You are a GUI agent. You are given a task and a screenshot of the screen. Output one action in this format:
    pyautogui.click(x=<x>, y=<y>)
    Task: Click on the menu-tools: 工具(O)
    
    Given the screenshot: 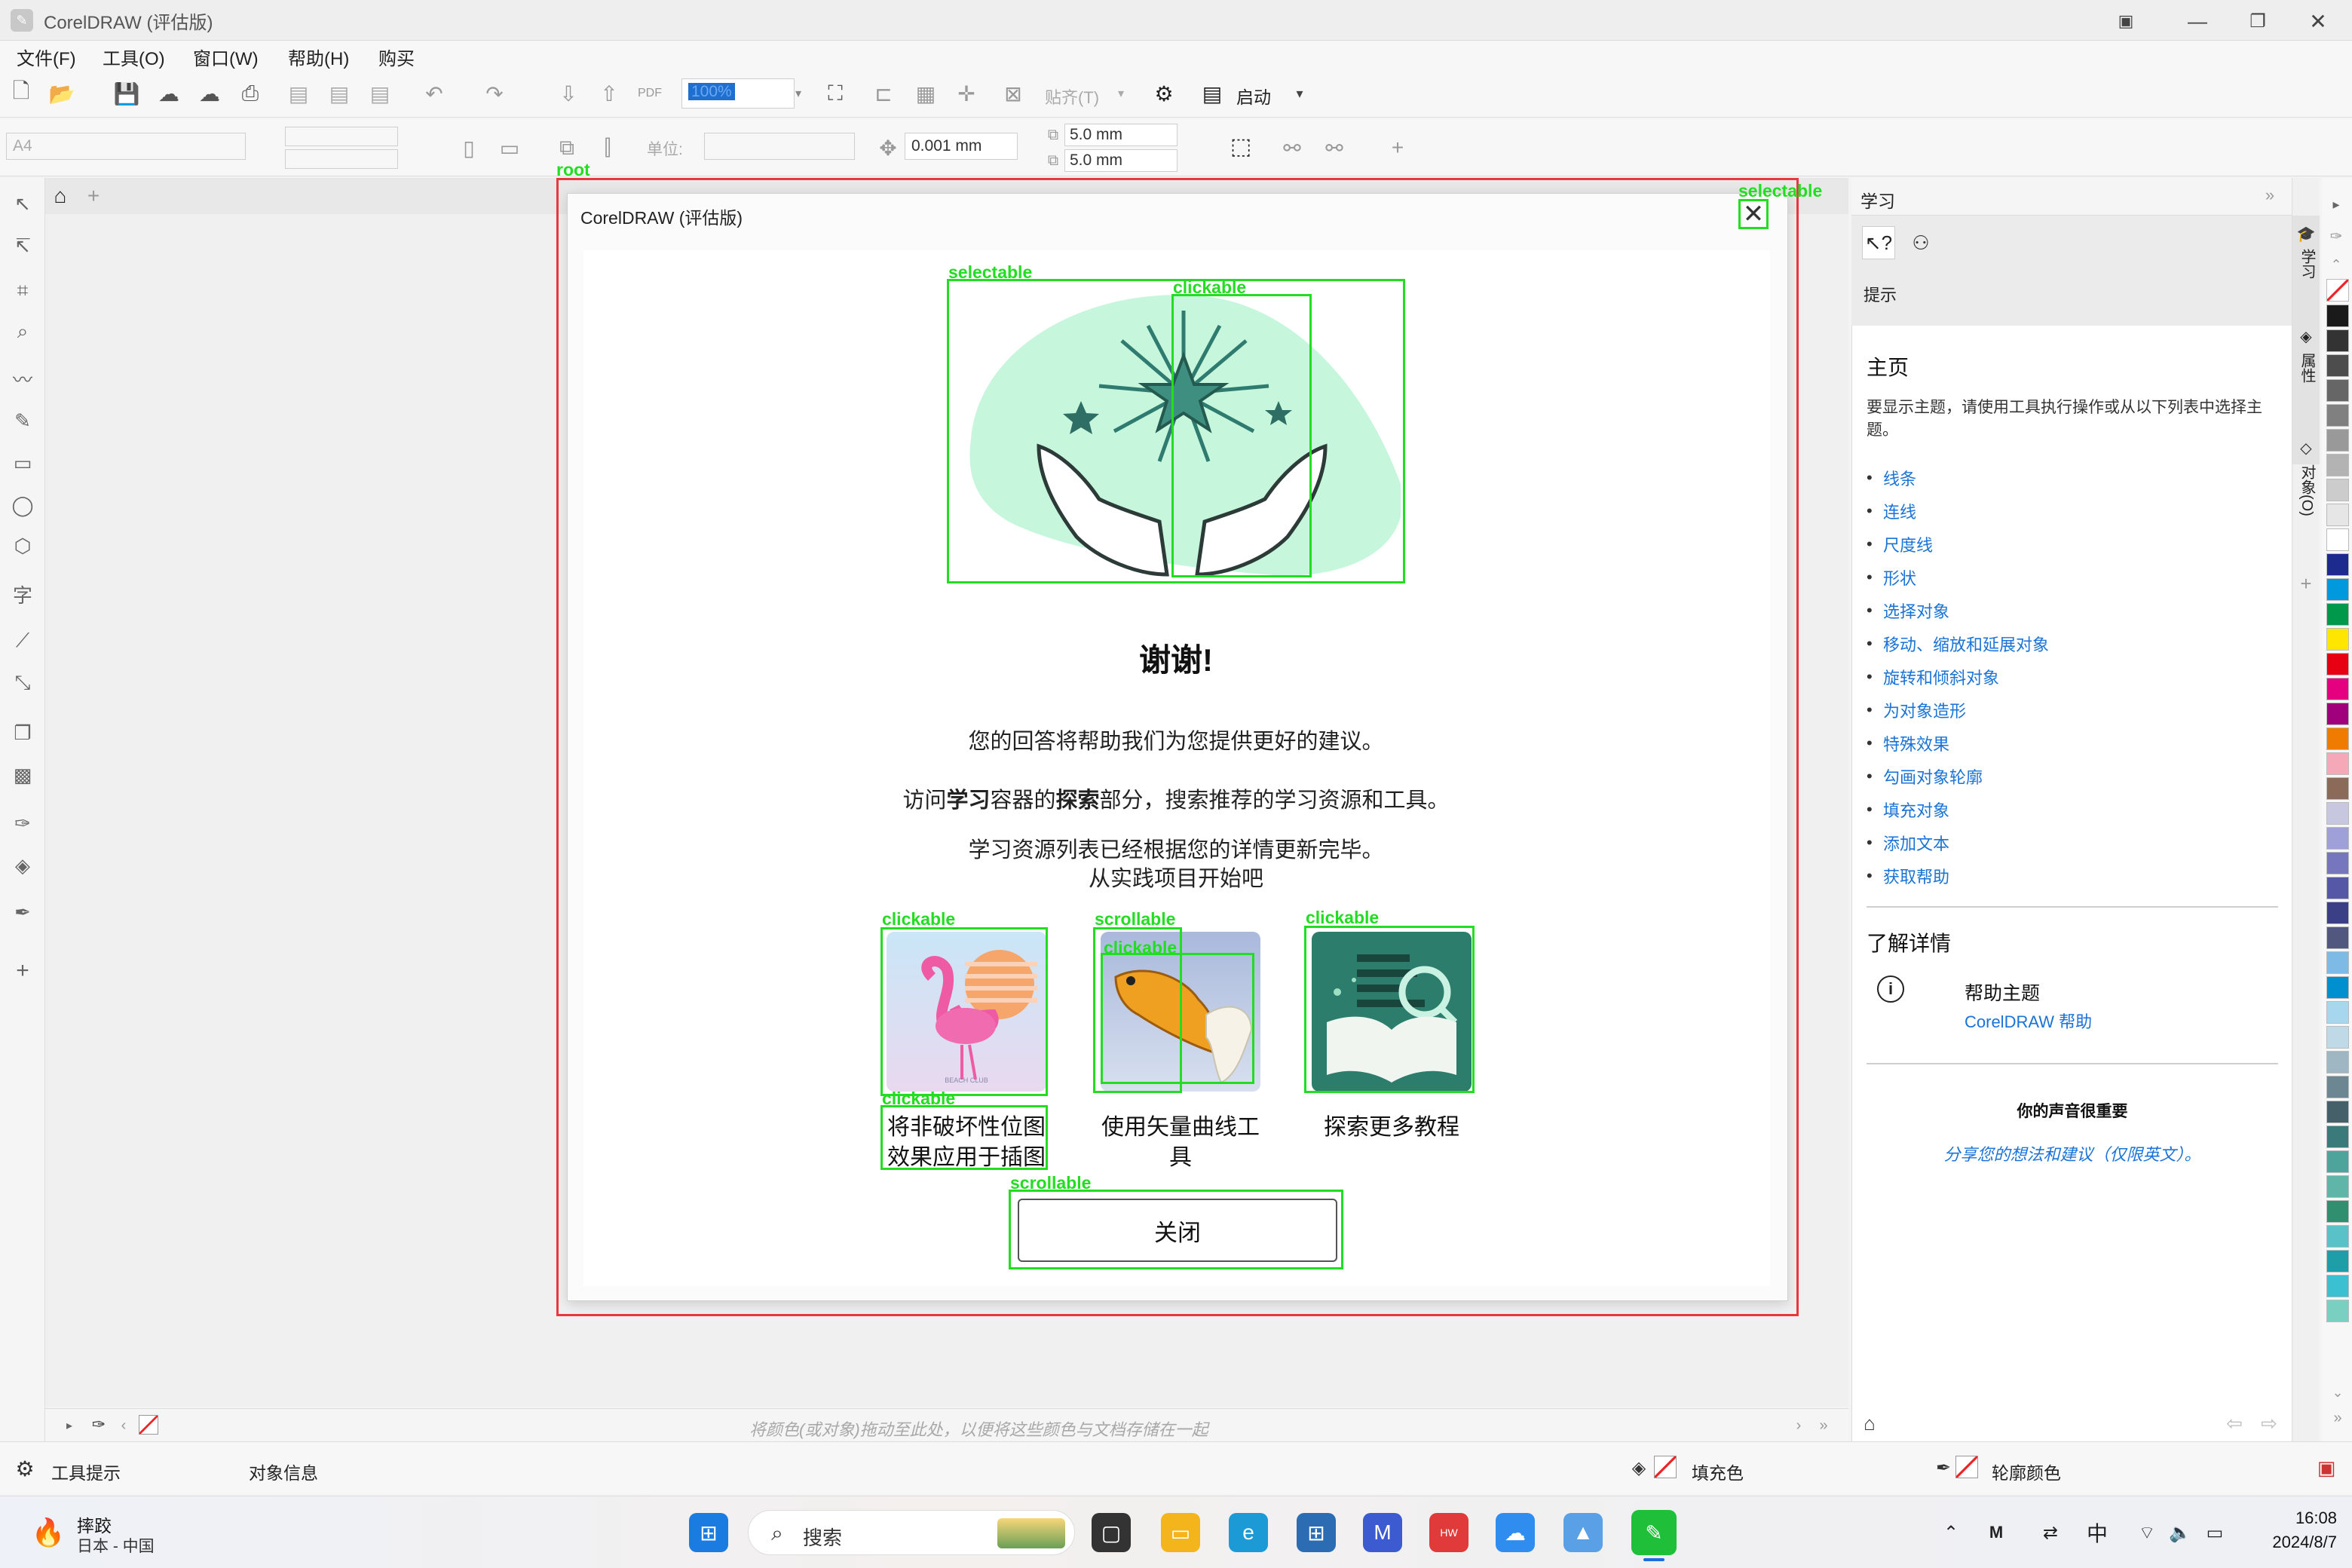 What is the action you would take?
    pyautogui.click(x=134, y=57)
    